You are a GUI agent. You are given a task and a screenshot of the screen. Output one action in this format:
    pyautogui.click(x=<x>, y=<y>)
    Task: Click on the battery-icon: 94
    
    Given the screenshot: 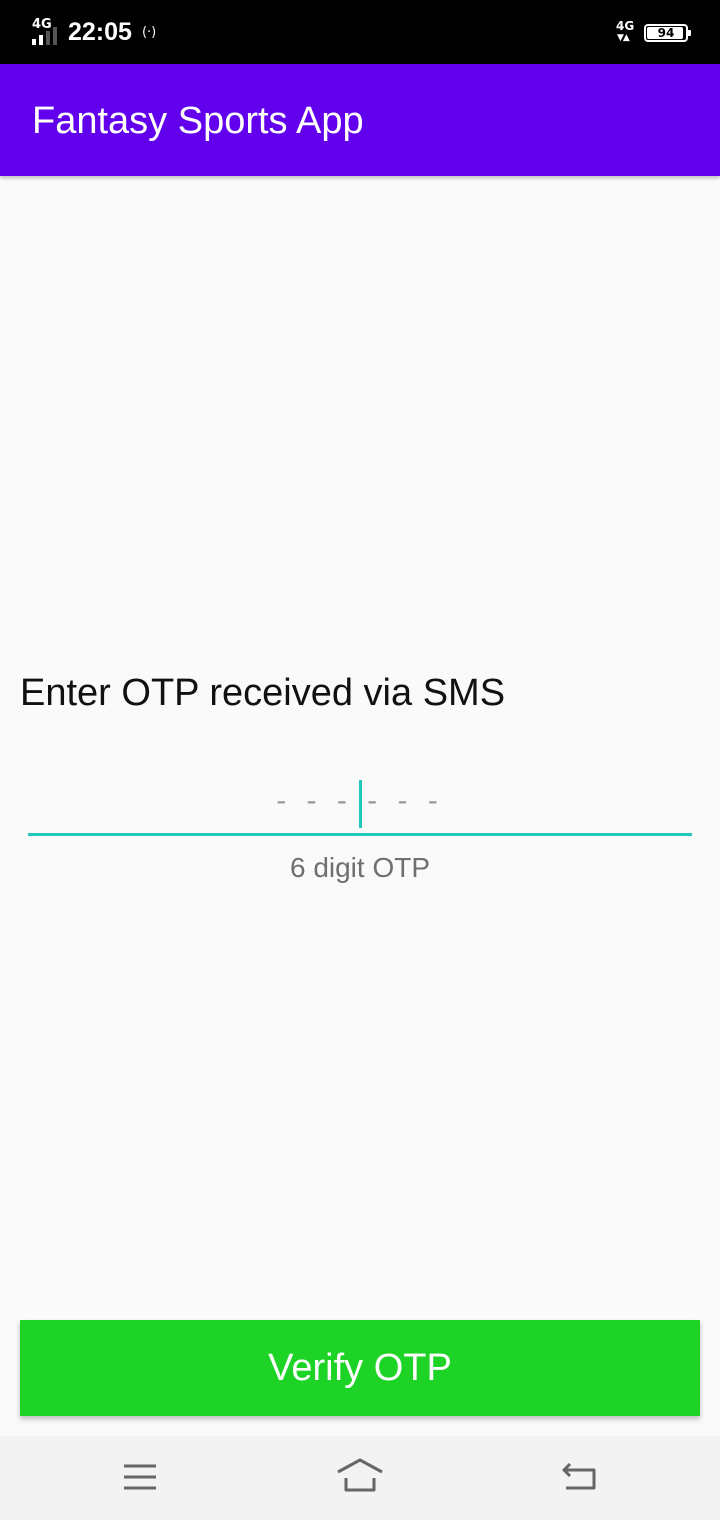 What is the action you would take?
    pyautogui.click(x=667, y=33)
    